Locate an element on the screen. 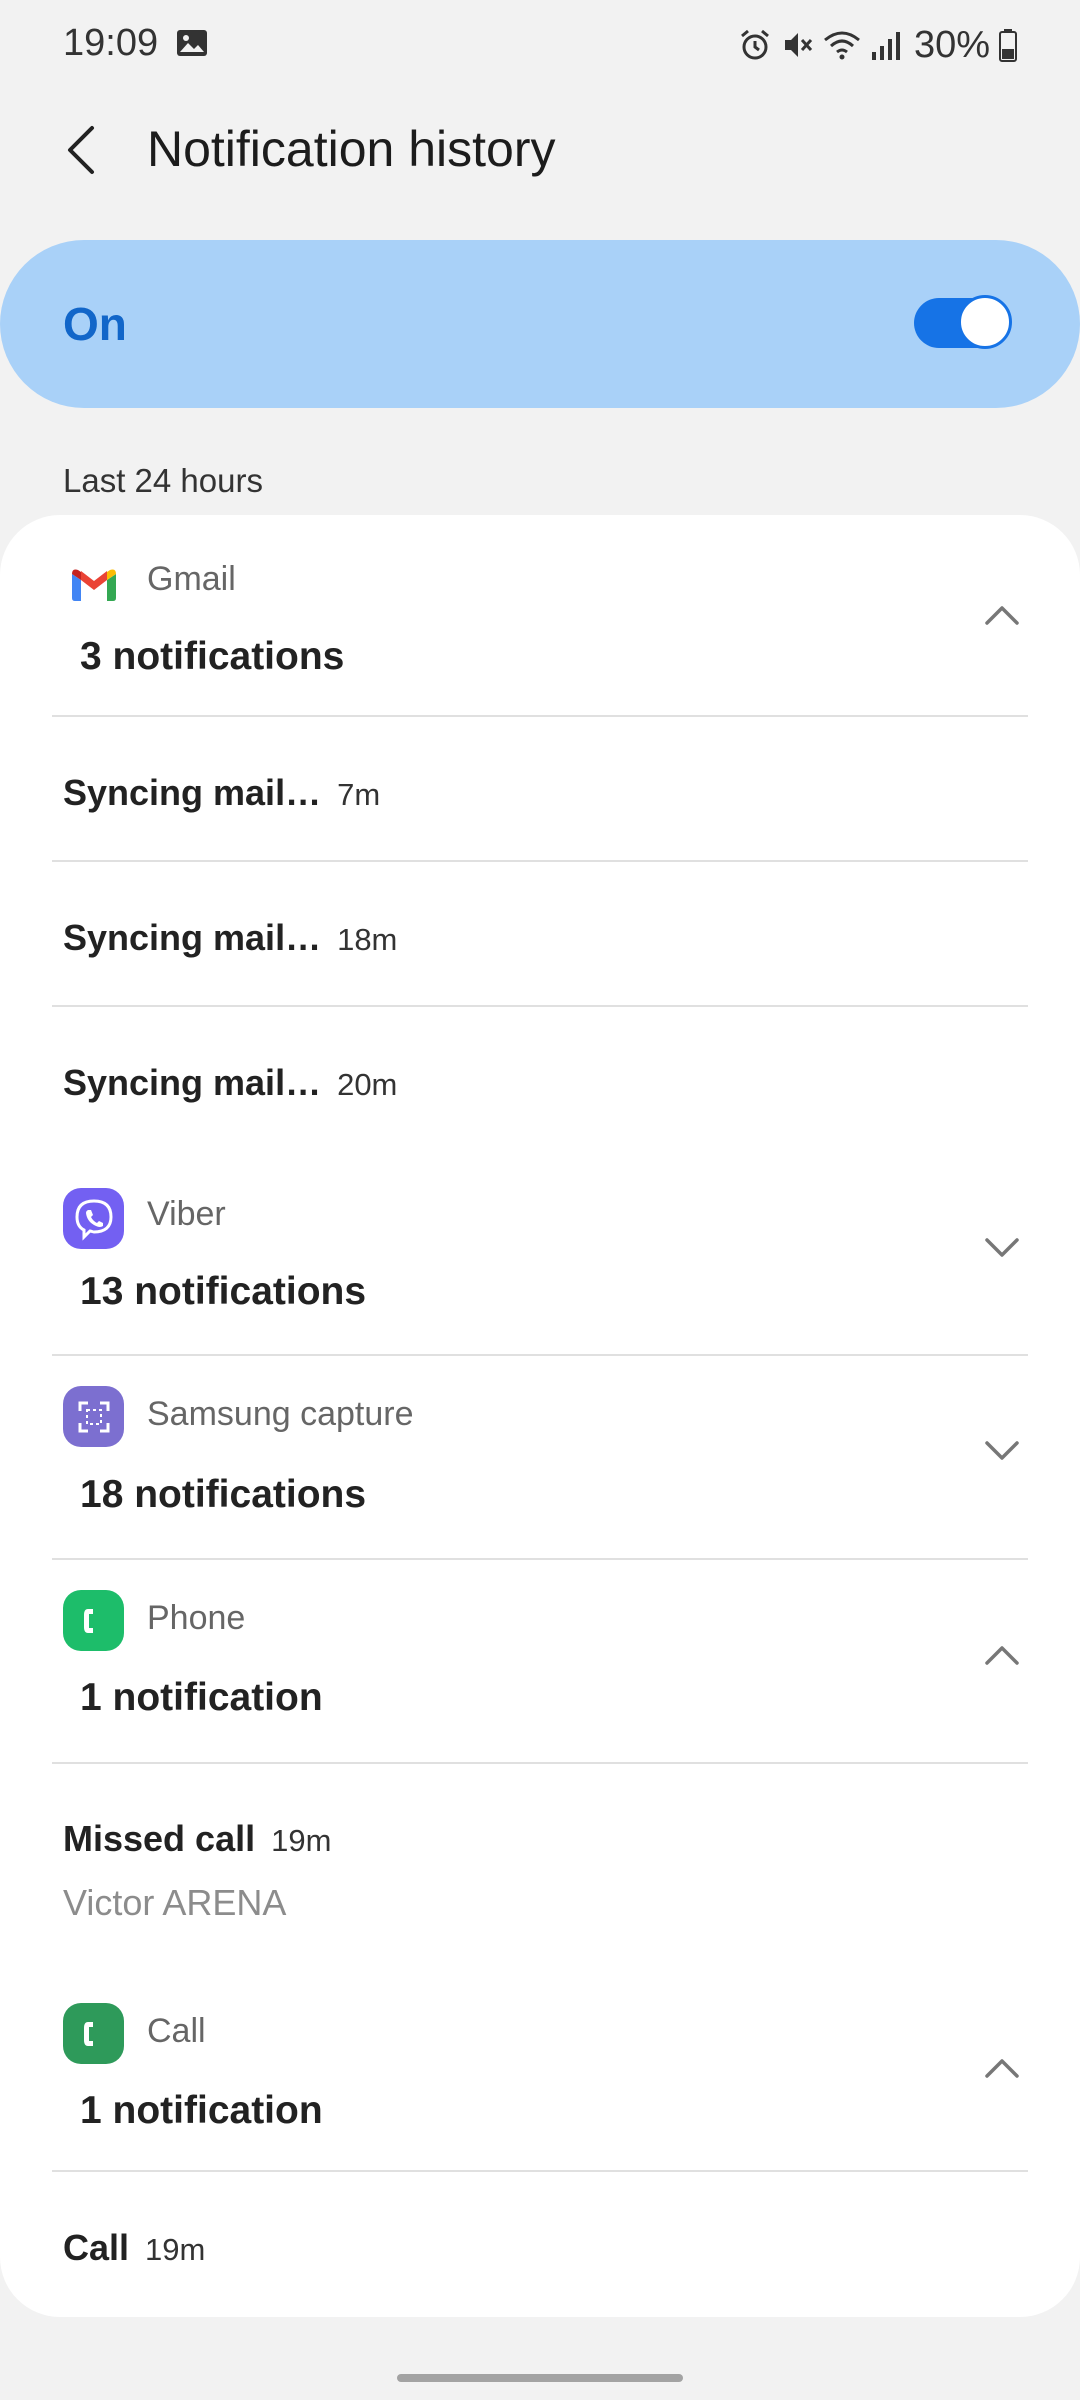  signal-icon is located at coordinates (886, 45).